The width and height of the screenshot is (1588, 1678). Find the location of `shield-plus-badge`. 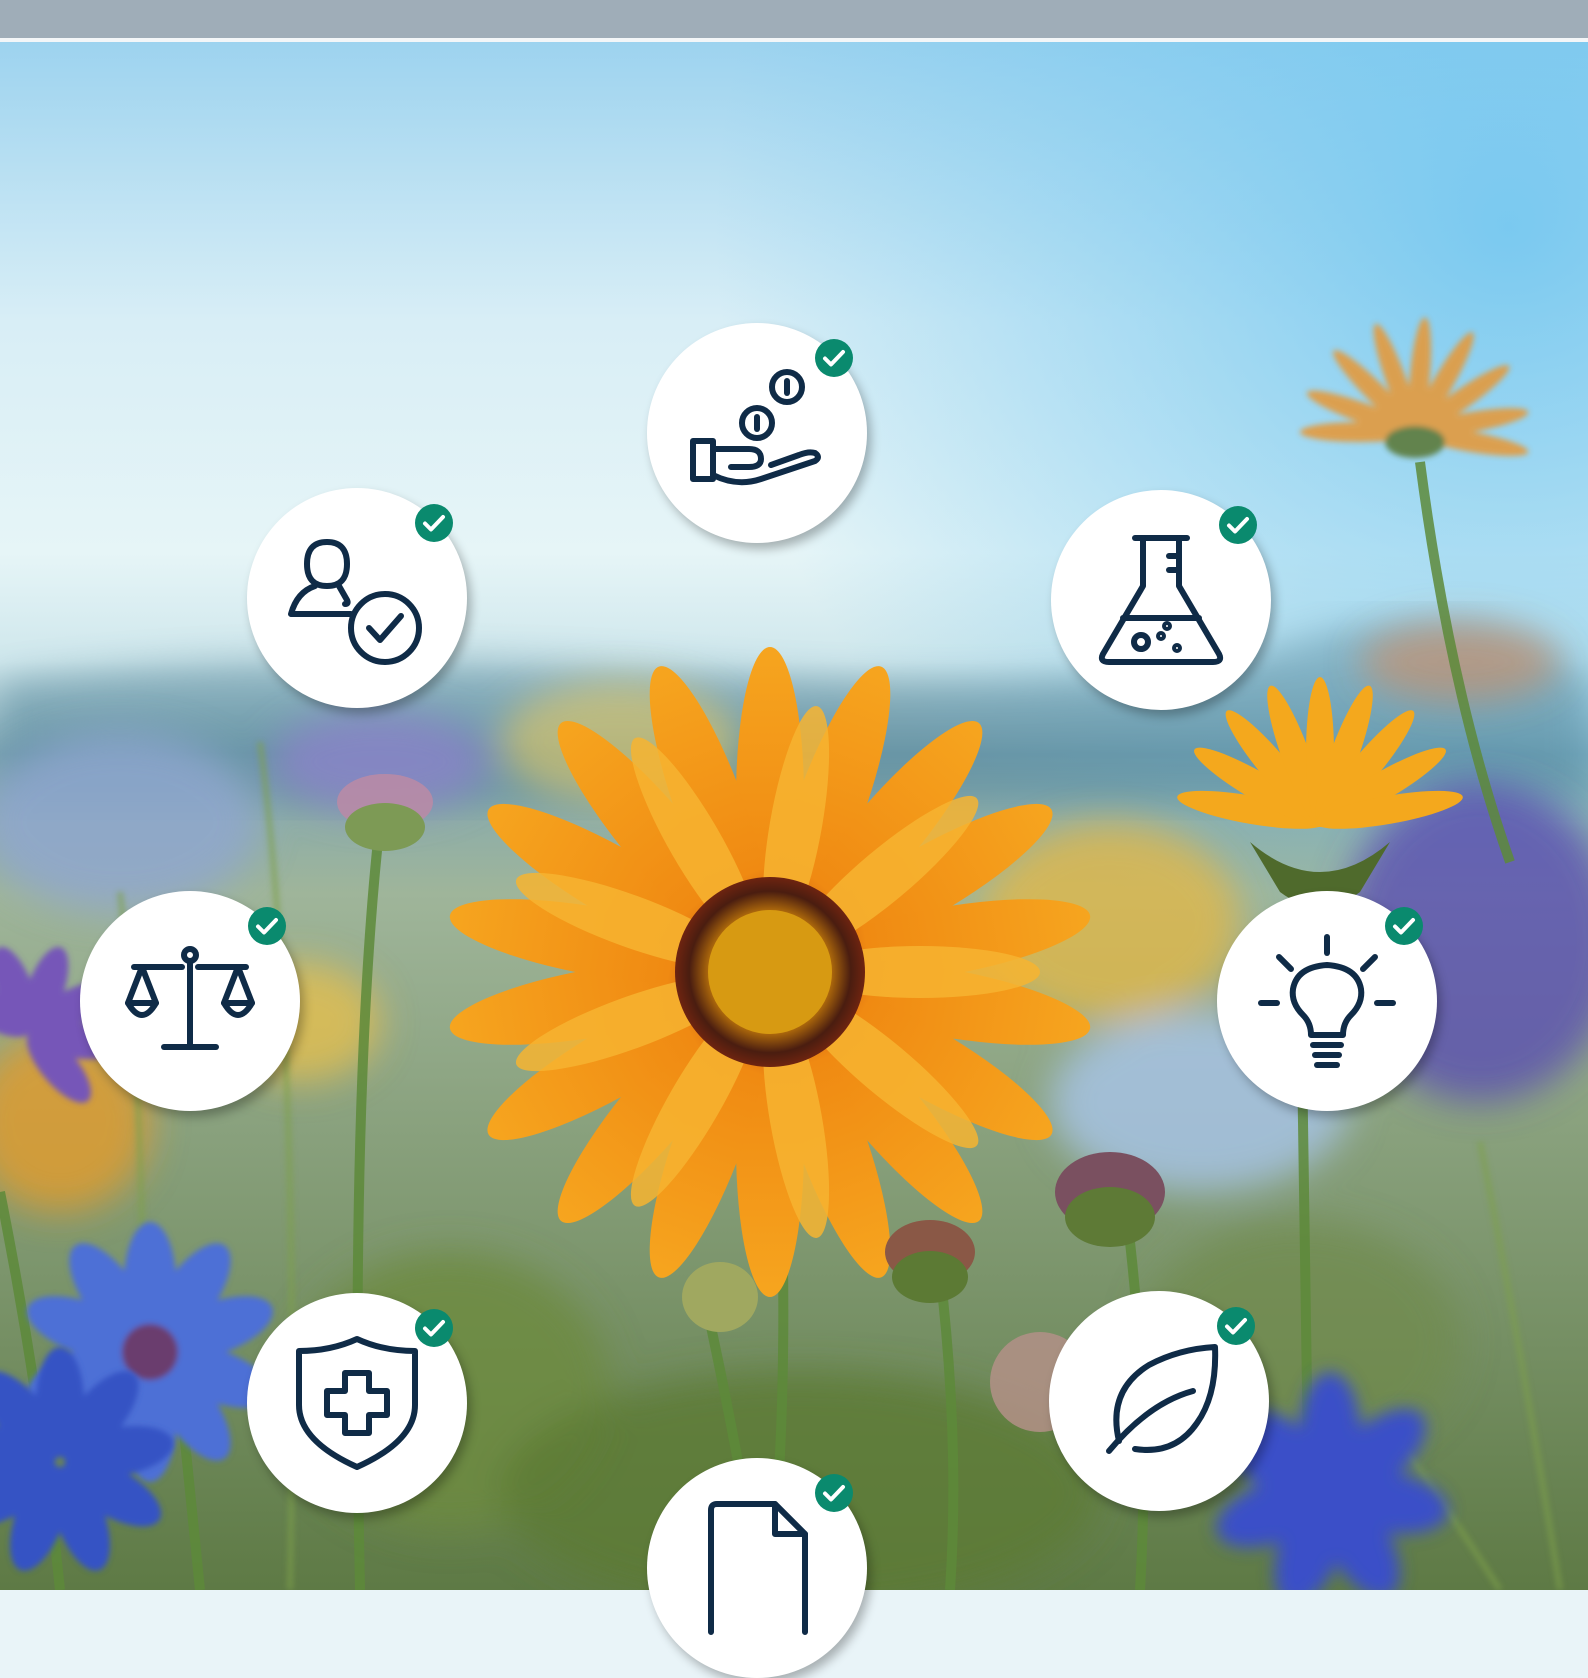

shield-plus-badge is located at coordinates (357, 1403).